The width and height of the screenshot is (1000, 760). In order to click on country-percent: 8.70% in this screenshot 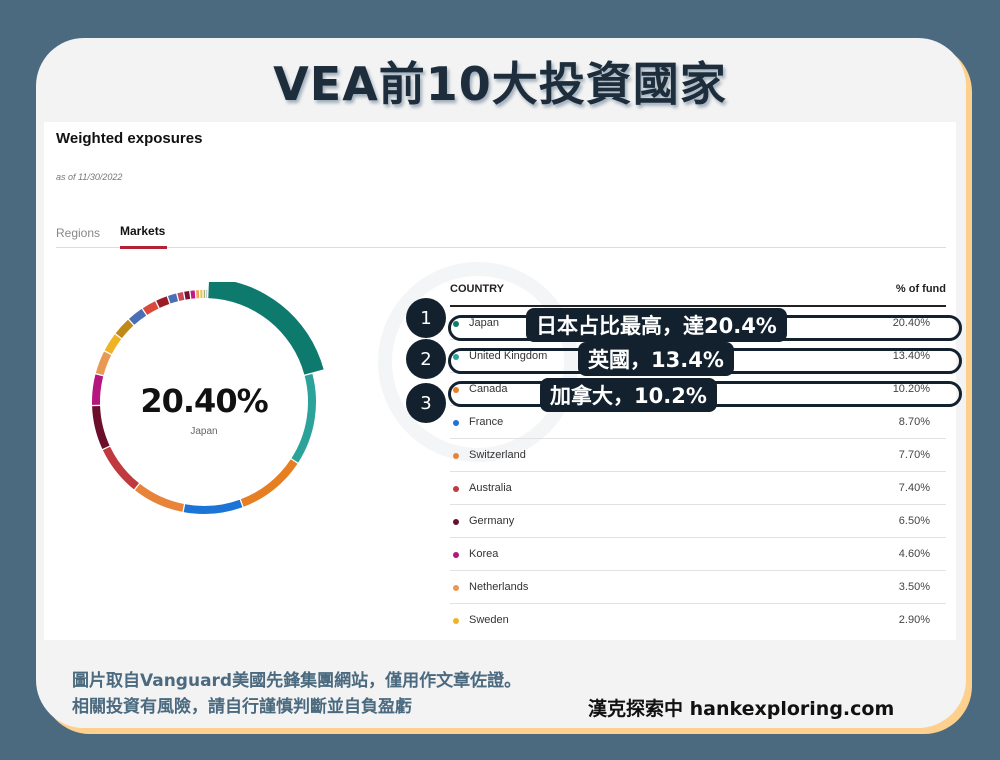, I will do `click(914, 422)`.